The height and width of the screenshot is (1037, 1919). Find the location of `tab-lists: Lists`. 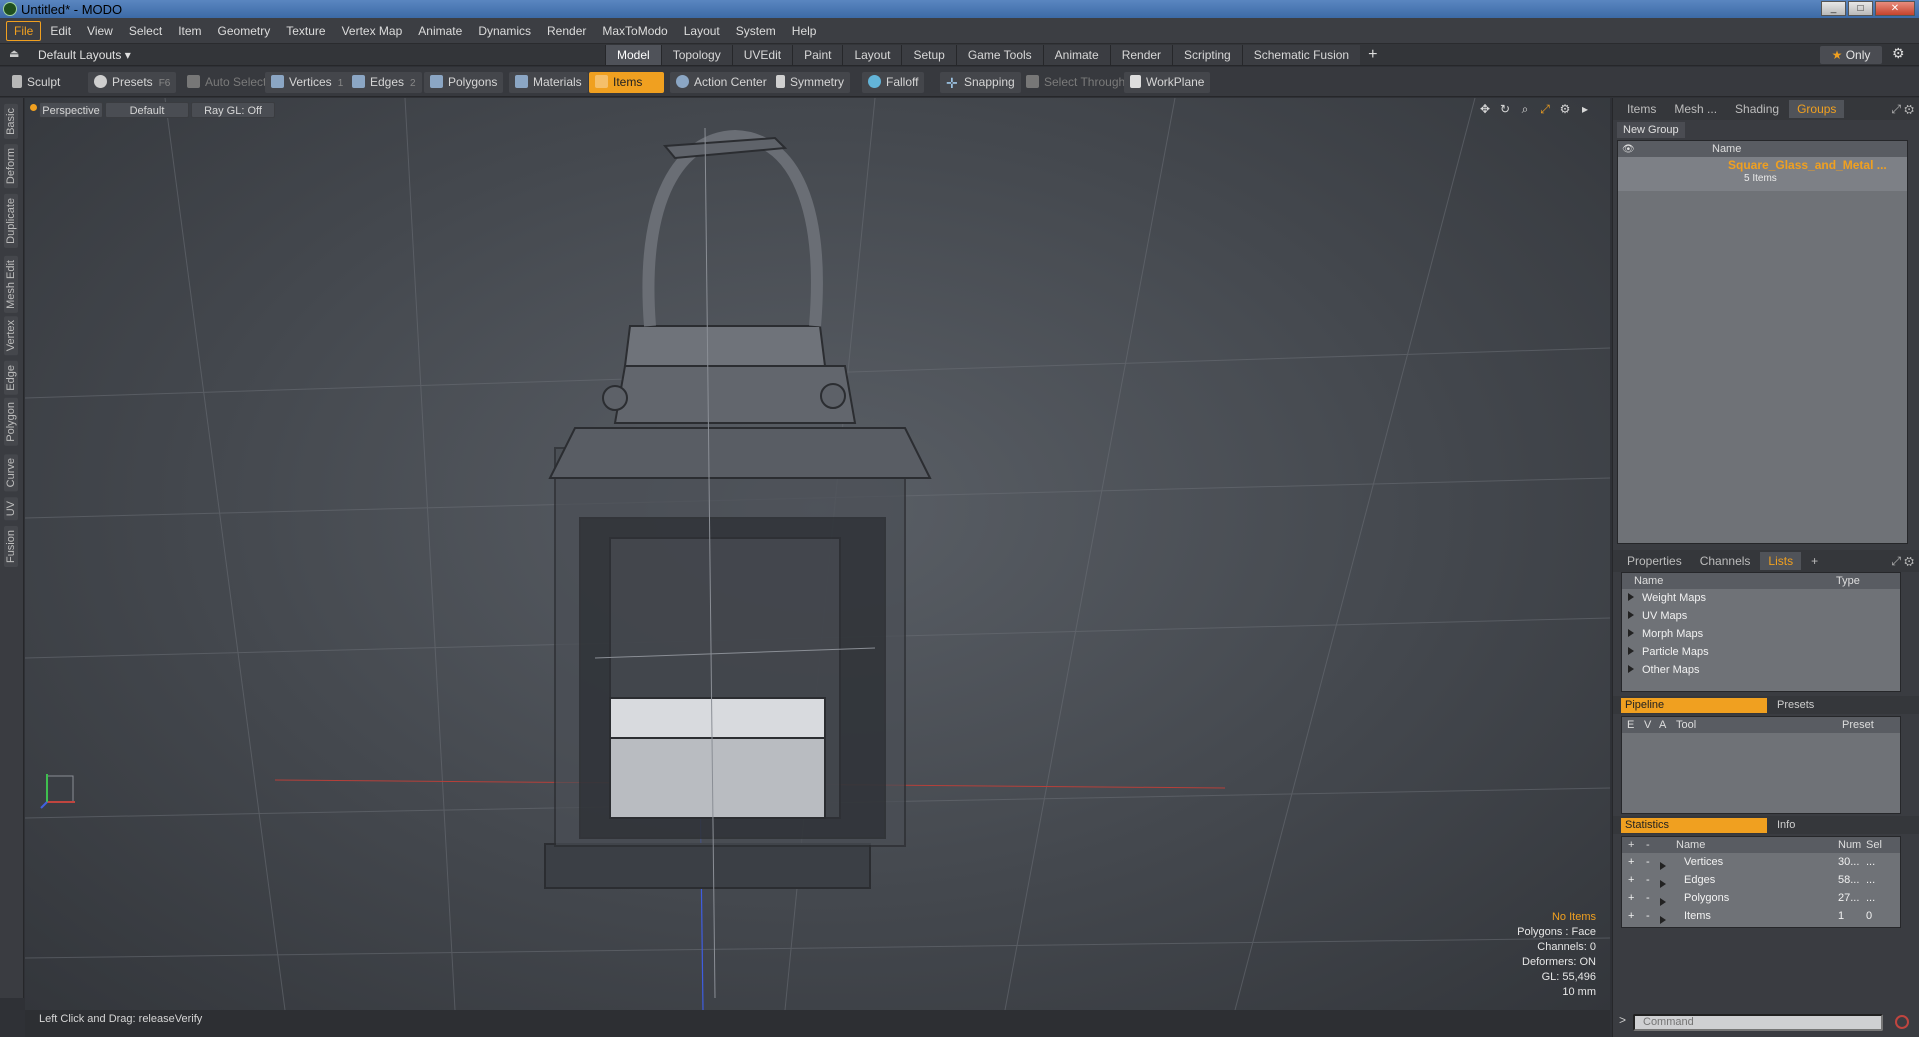

tab-lists: Lists is located at coordinates (1781, 561).